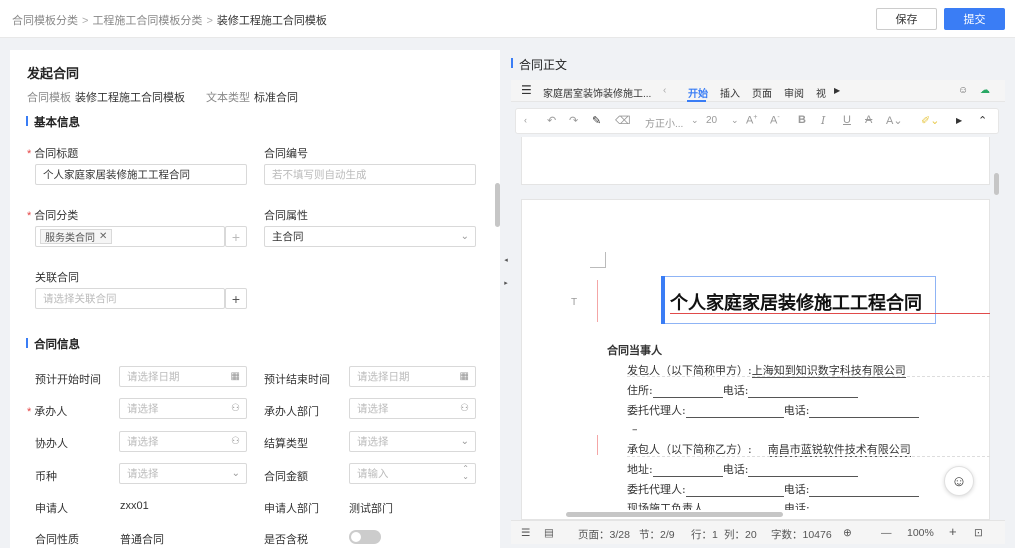 The width and height of the screenshot is (1015, 548). What do you see at coordinates (751, 120) in the screenshot?
I see `font-grow-icon: A+` at bounding box center [751, 120].